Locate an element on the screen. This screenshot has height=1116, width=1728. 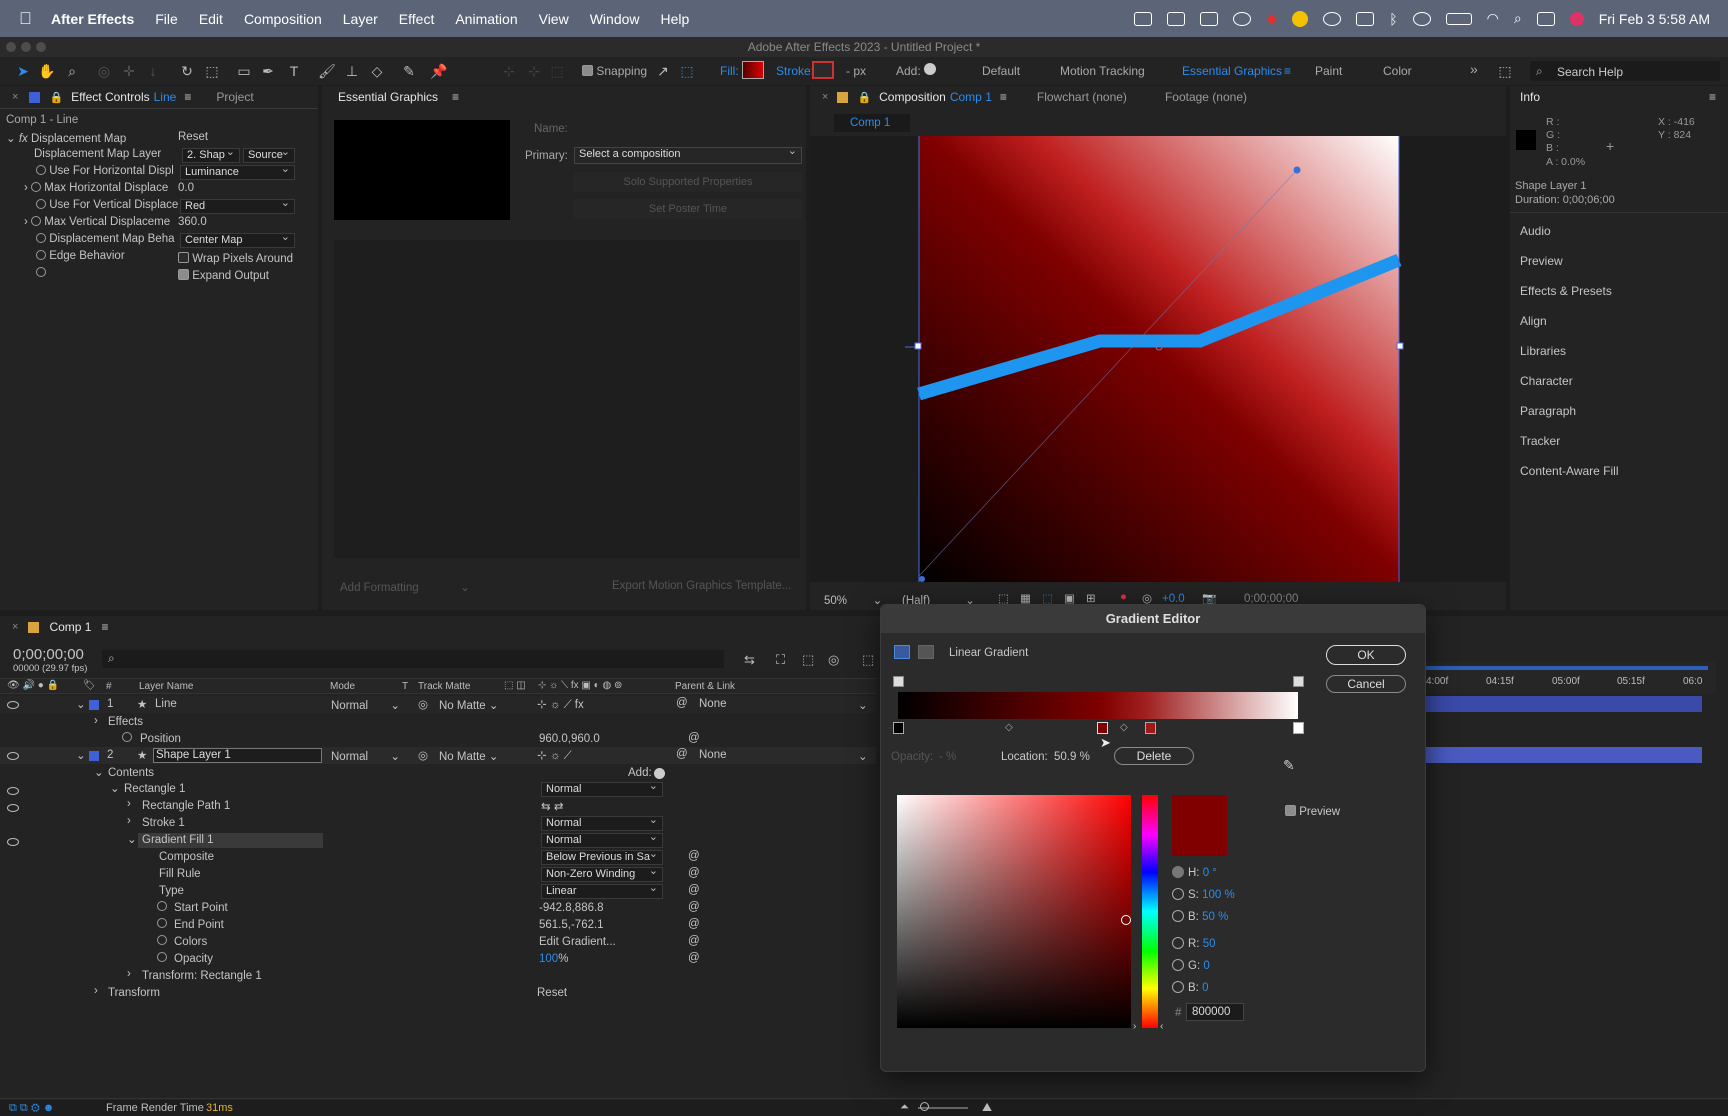
snapping-checkbox: Snapping is located at coordinates (614, 71).